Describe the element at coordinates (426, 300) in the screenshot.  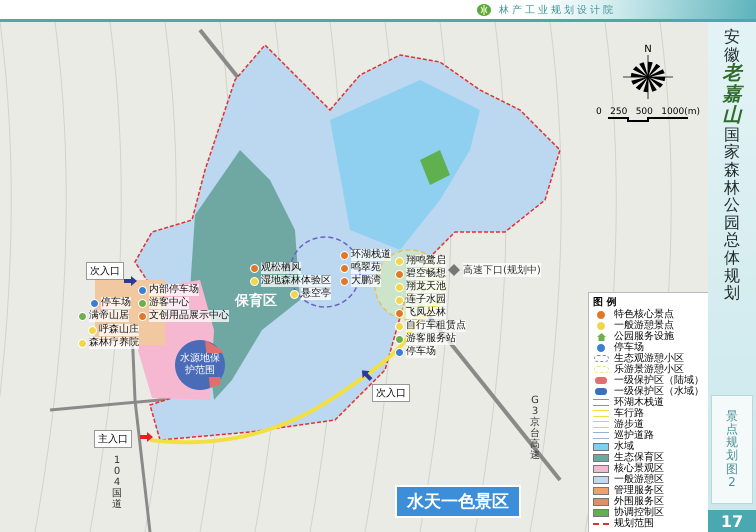
I see `place-label: 连子水园` at that location.